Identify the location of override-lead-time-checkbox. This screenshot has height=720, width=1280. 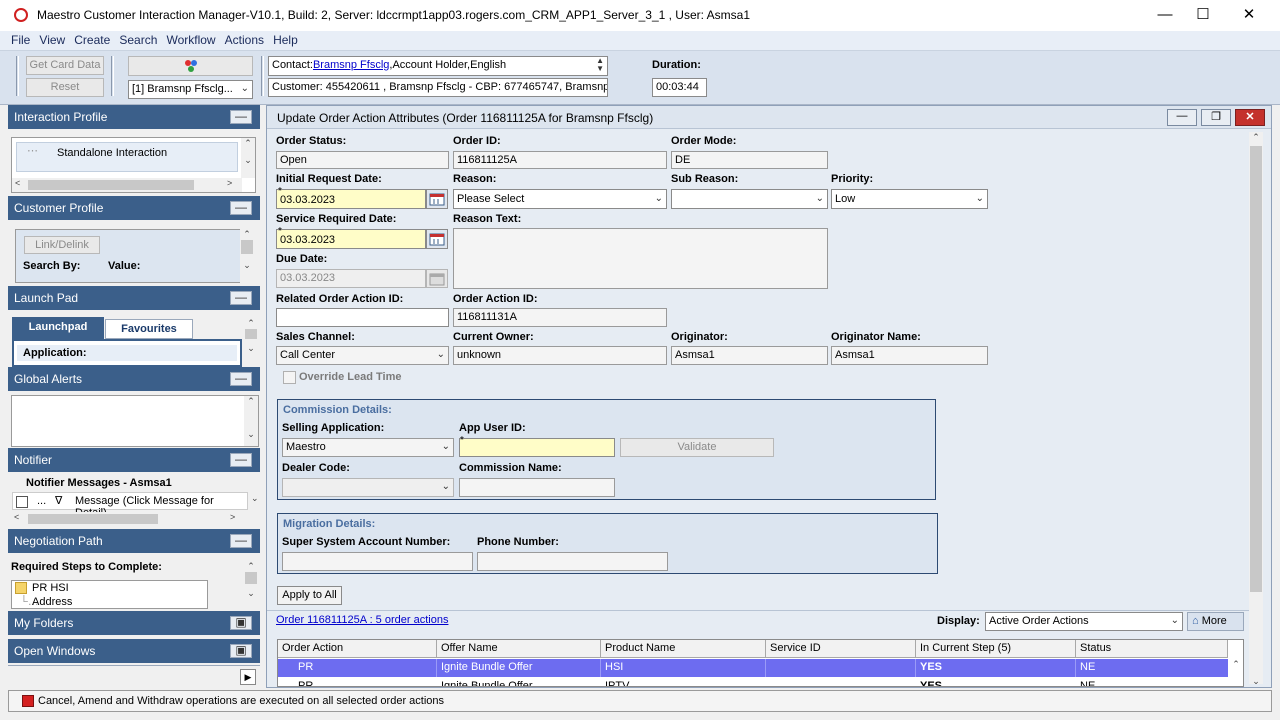
(289, 377).